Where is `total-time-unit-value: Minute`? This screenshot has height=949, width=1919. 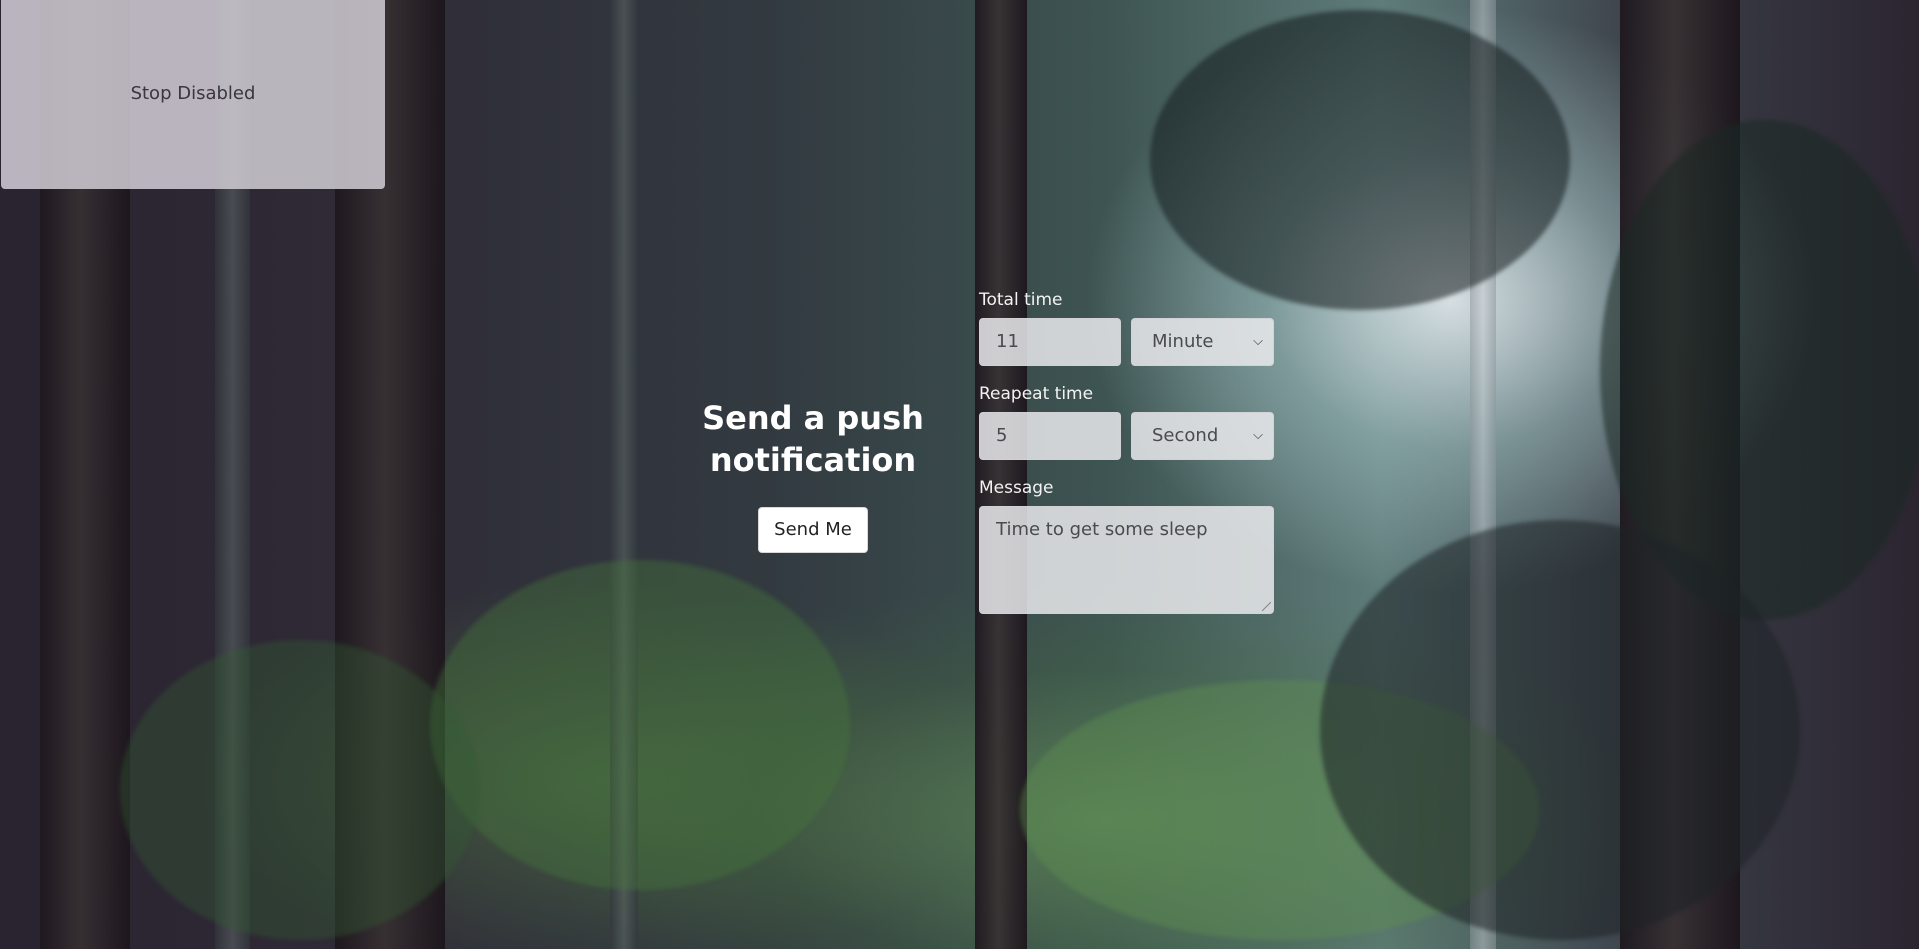
total-time-unit-value: Minute is located at coordinates (1183, 341).